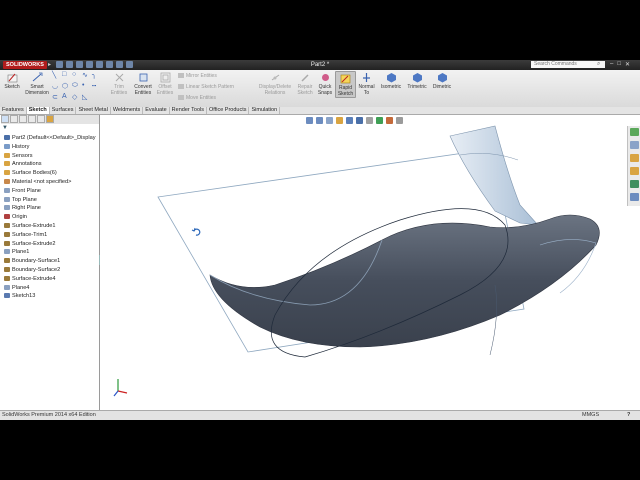  Describe the element at coordinates (634, 197) in the screenshot. I see `custom-properties-icon` at that location.